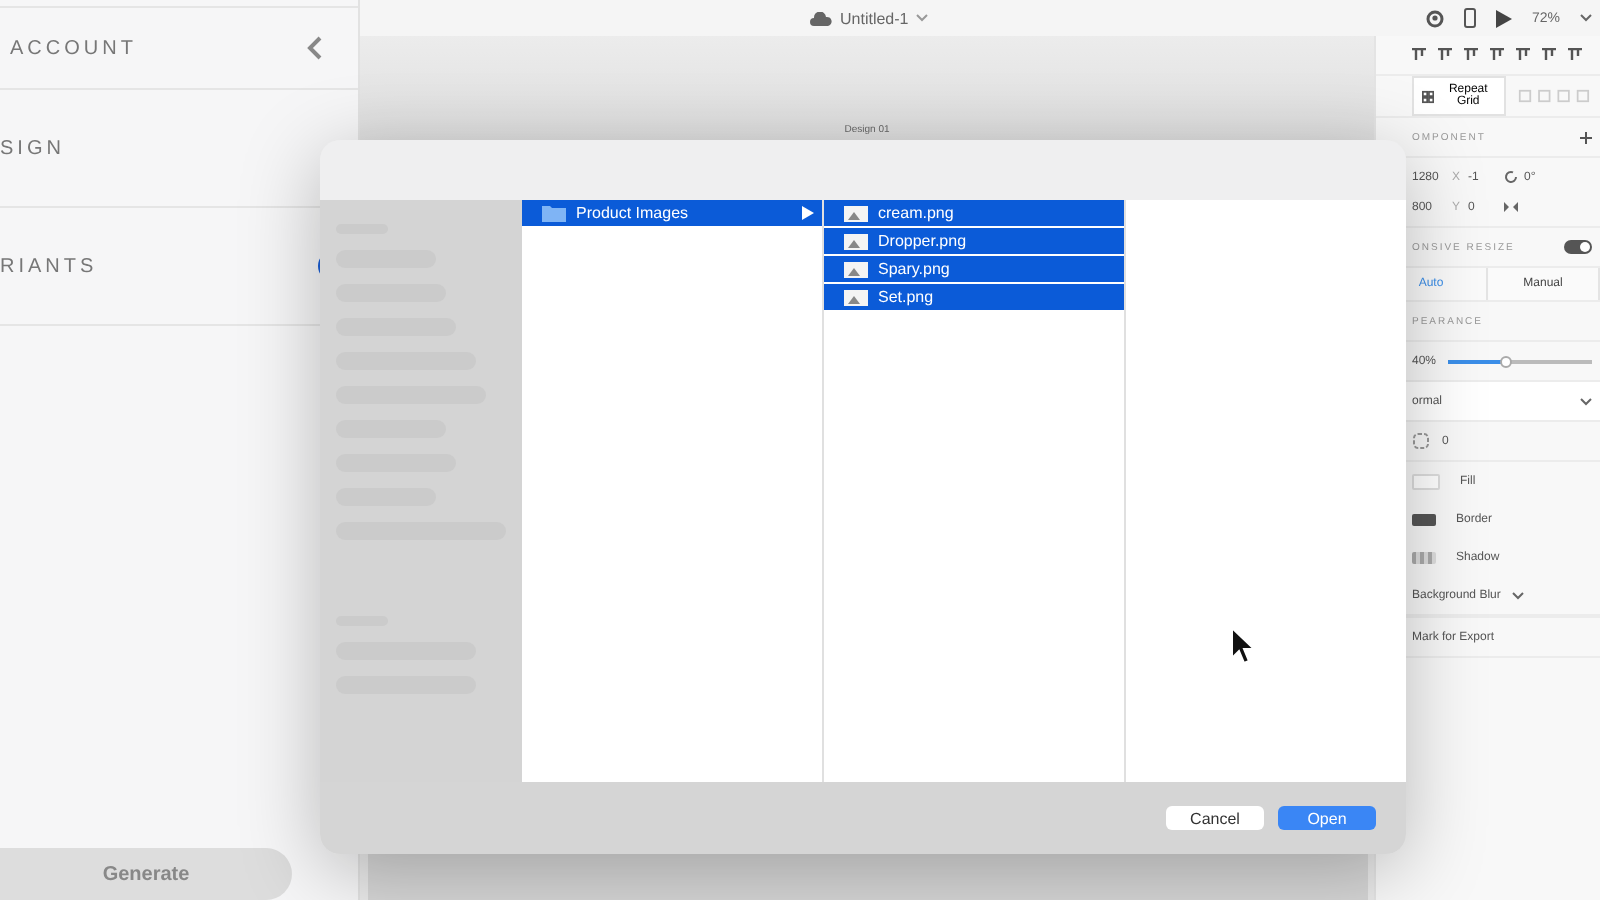 This screenshot has height=900, width=1600. Describe the element at coordinates (874, 18) in the screenshot. I see `document-title: Untitled-1` at that location.